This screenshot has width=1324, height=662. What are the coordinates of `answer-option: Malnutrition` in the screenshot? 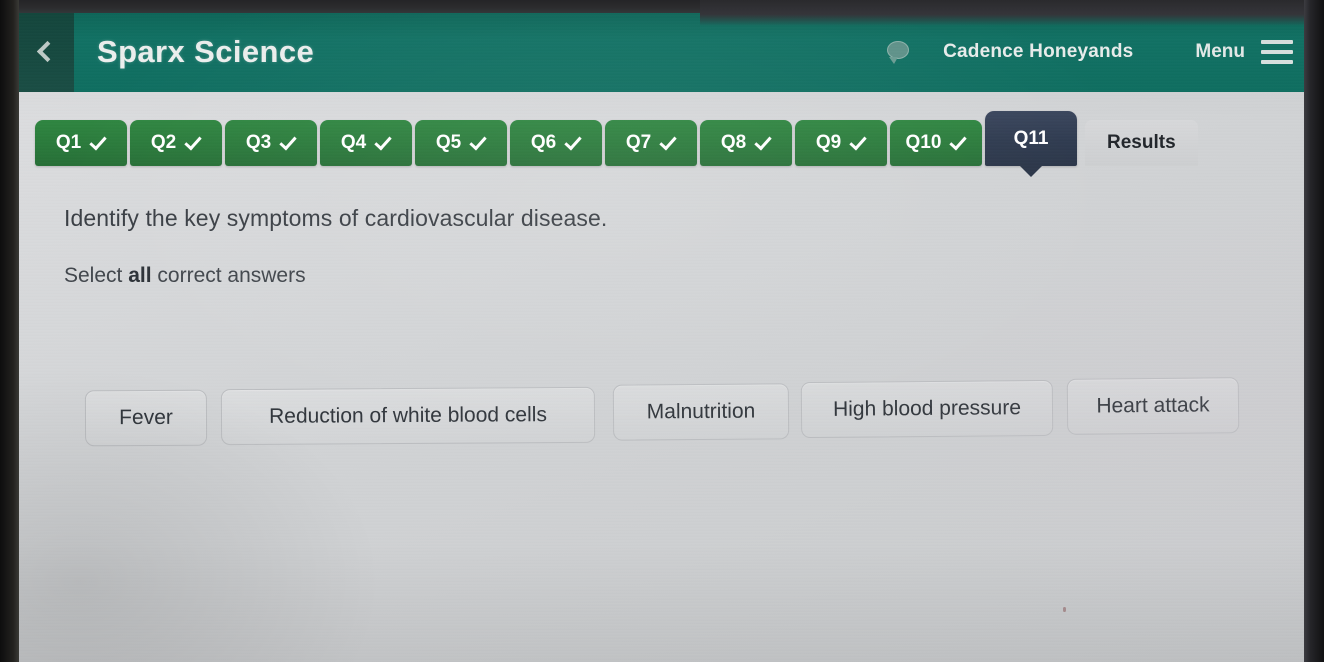 It's located at (701, 412).